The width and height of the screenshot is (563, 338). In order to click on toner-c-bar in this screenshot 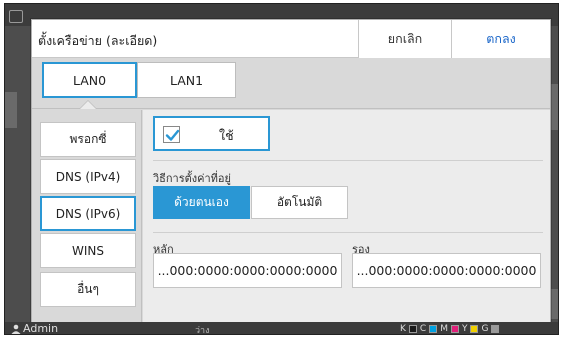, I will do `click(433, 329)`.